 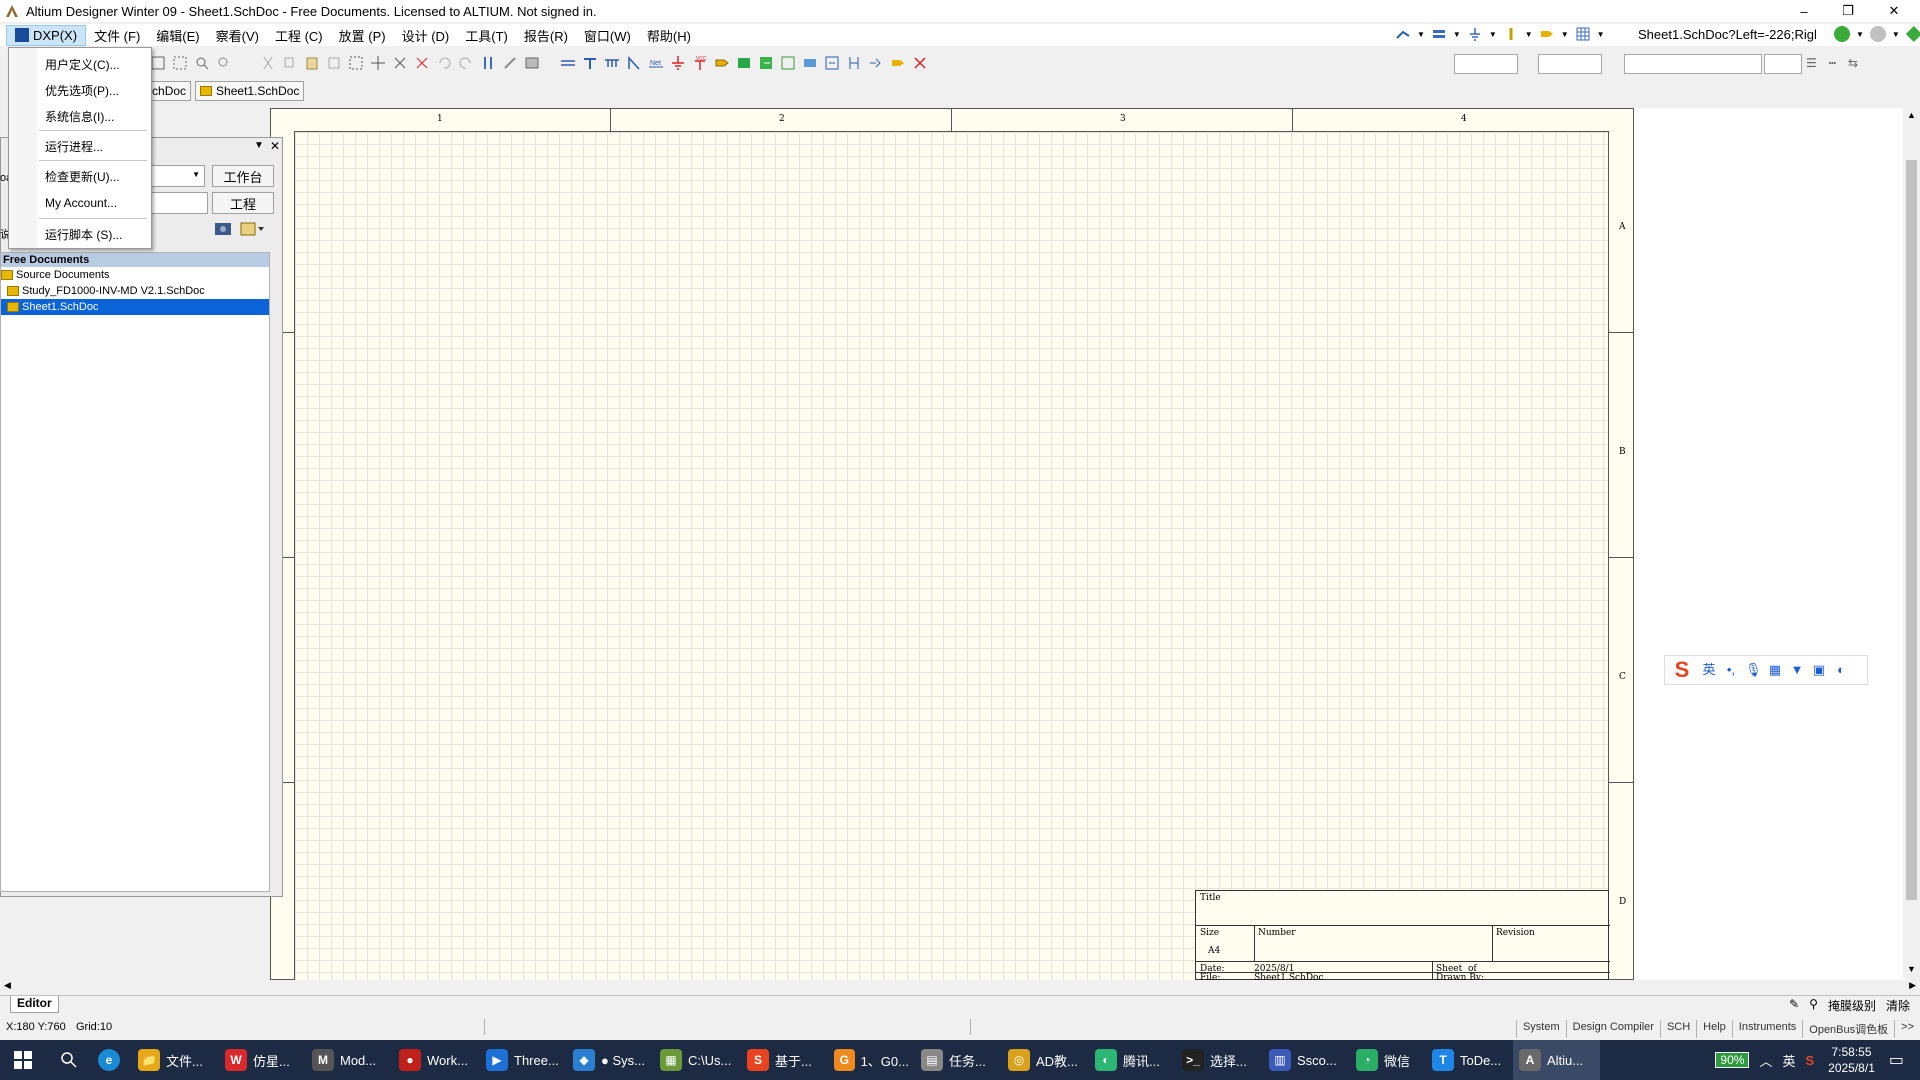 I want to click on menu-tools: 工具(T), so click(x=486, y=35).